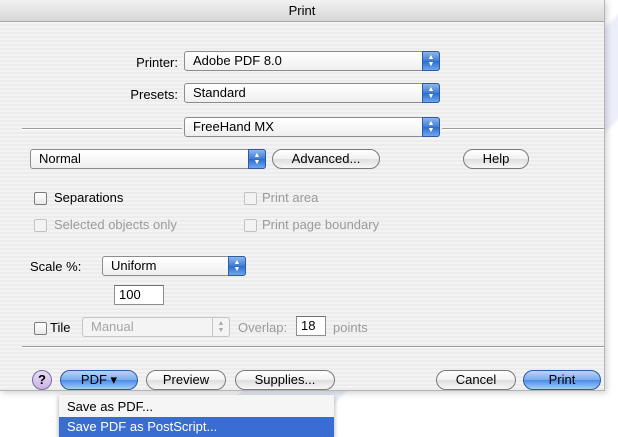 Image resolution: width=618 pixels, height=437 pixels. Describe the element at coordinates (219, 92) in the screenshot. I see `presets-value: Standard` at that location.